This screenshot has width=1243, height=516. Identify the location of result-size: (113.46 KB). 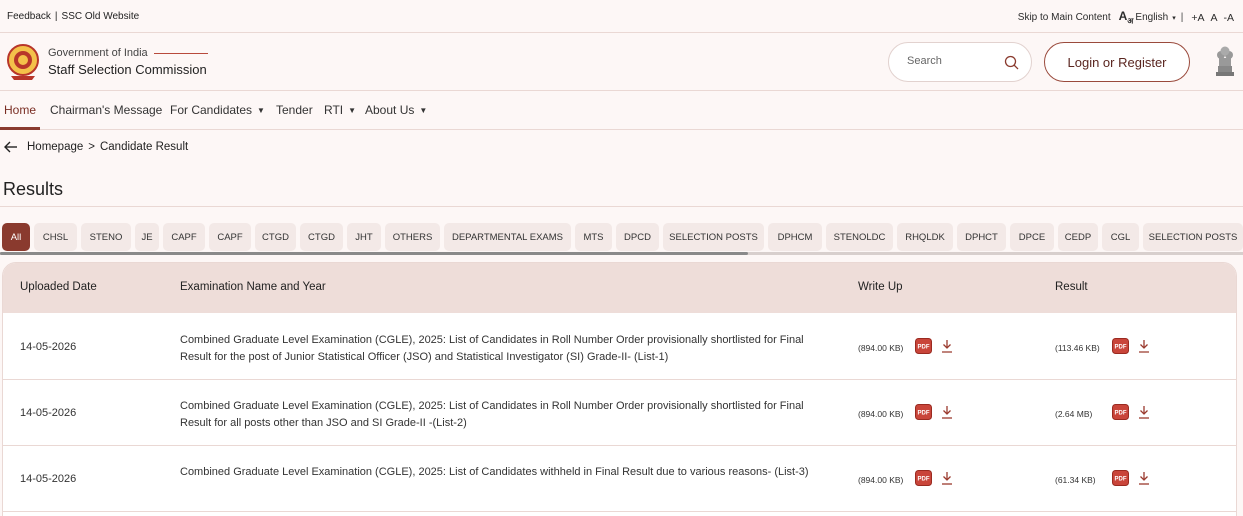
(1077, 348).